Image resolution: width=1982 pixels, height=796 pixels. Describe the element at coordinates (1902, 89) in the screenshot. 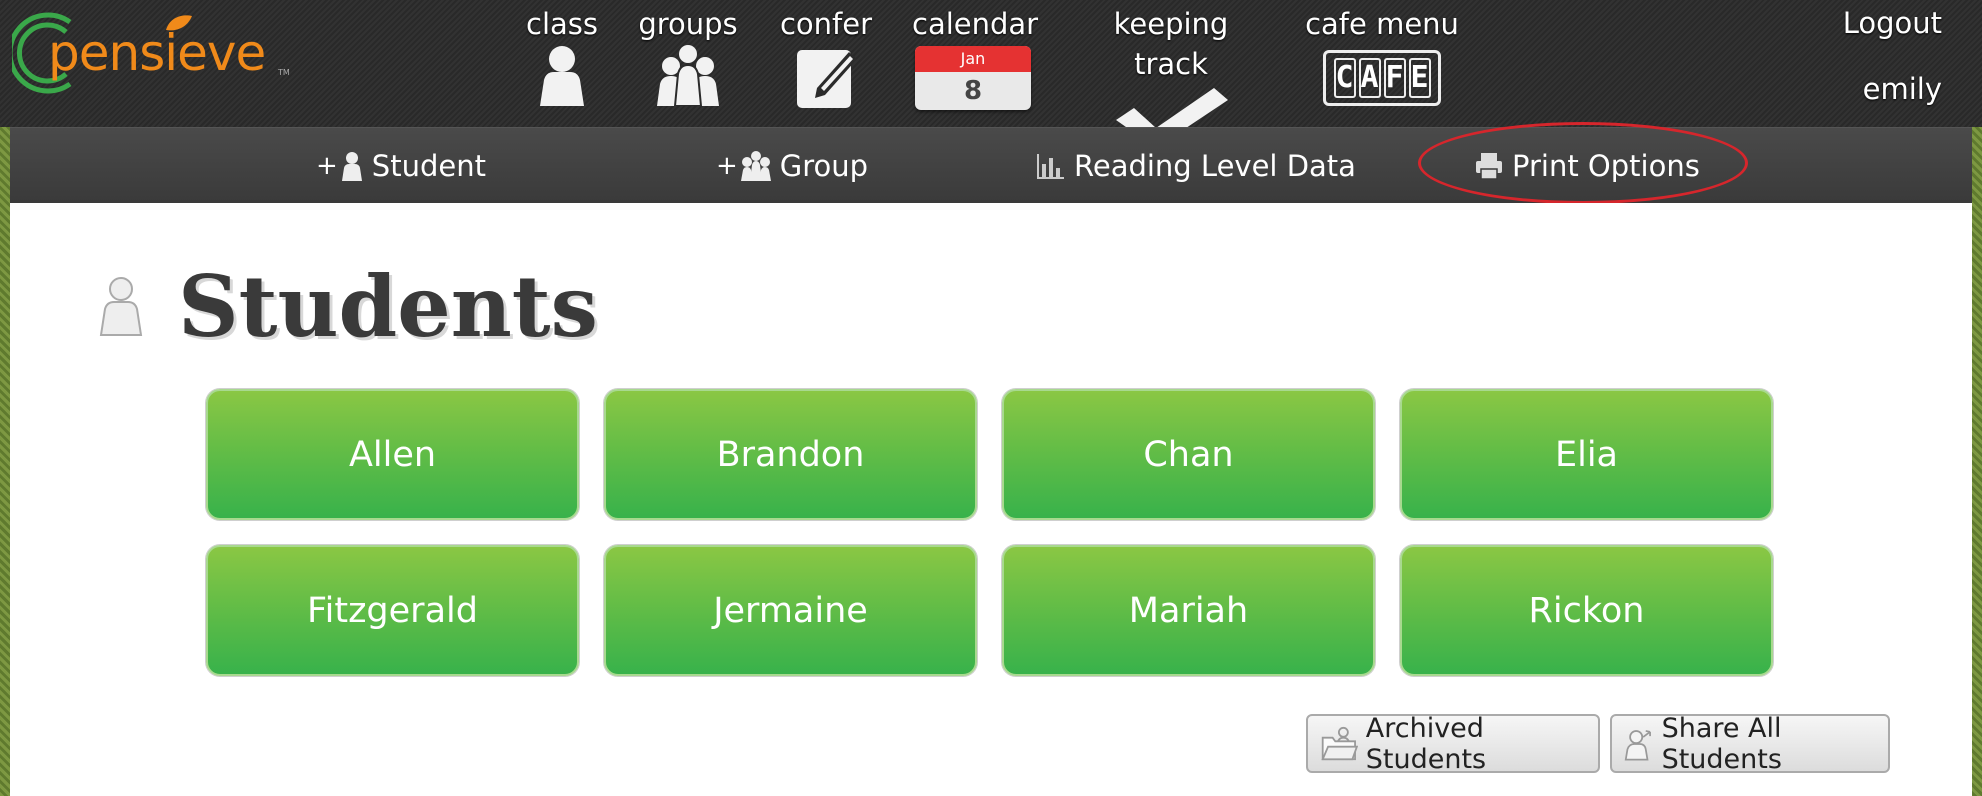

I see `username: emily` at that location.